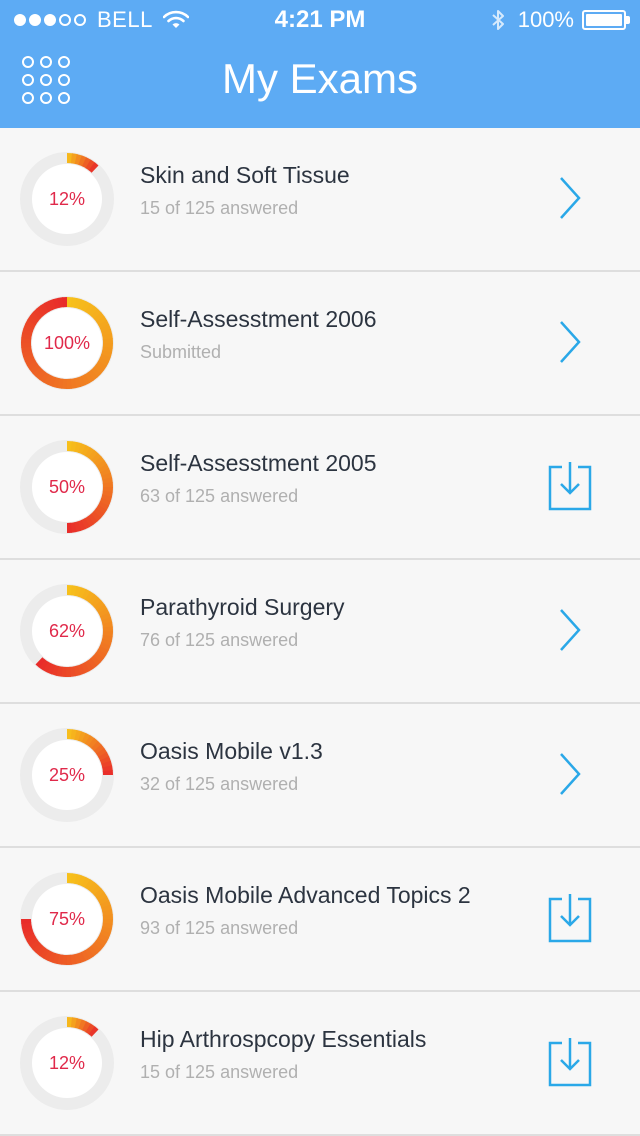 This screenshot has width=640, height=1136. I want to click on exam-percent: 75%, so click(67, 918).